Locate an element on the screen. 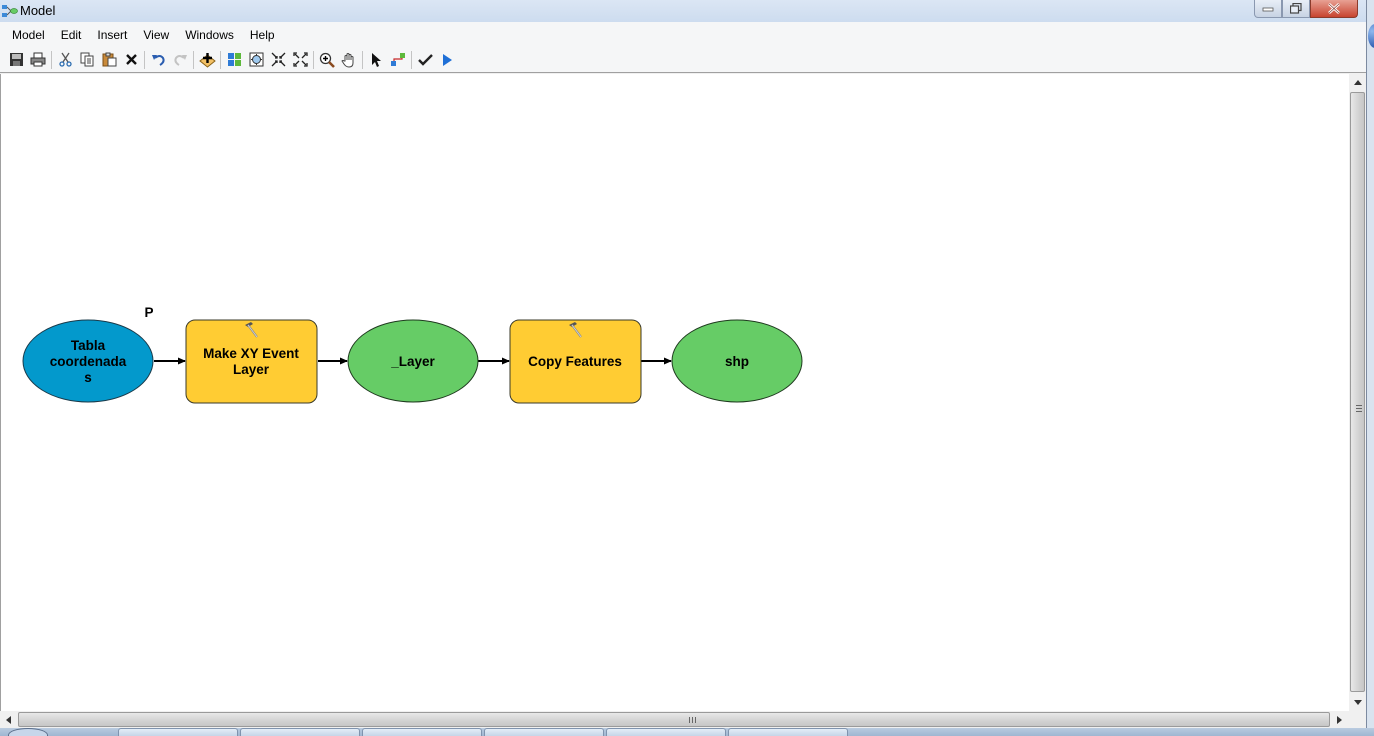 The height and width of the screenshot is (736, 1374). add-data-button is located at coordinates (207, 60).